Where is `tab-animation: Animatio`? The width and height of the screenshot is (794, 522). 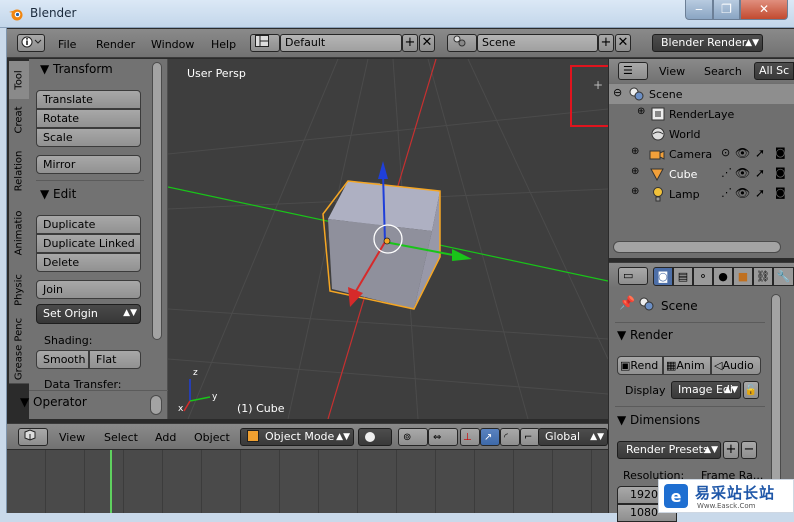 tab-animation: Animatio is located at coordinates (19, 233).